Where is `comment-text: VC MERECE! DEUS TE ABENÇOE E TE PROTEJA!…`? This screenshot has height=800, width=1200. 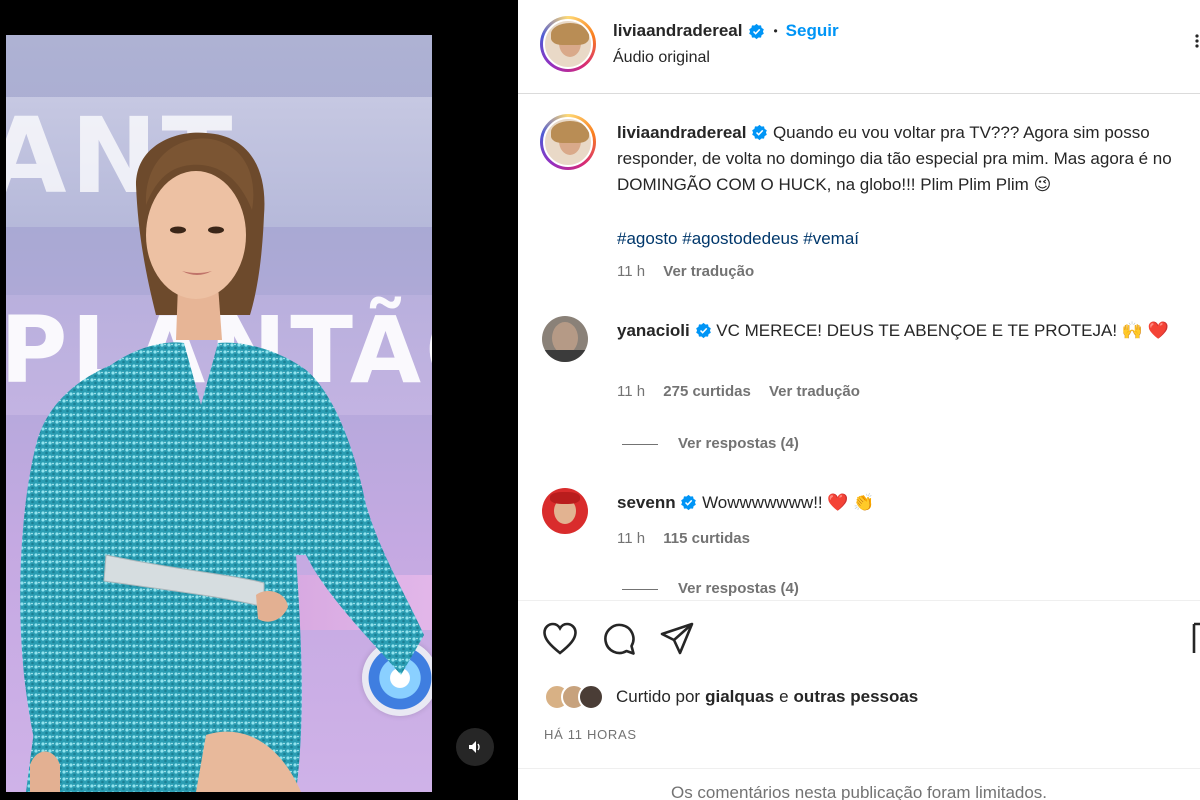
comment-text: VC MERECE! DEUS TE ABENÇOE E TE PROTEJA!… is located at coordinates (942, 330).